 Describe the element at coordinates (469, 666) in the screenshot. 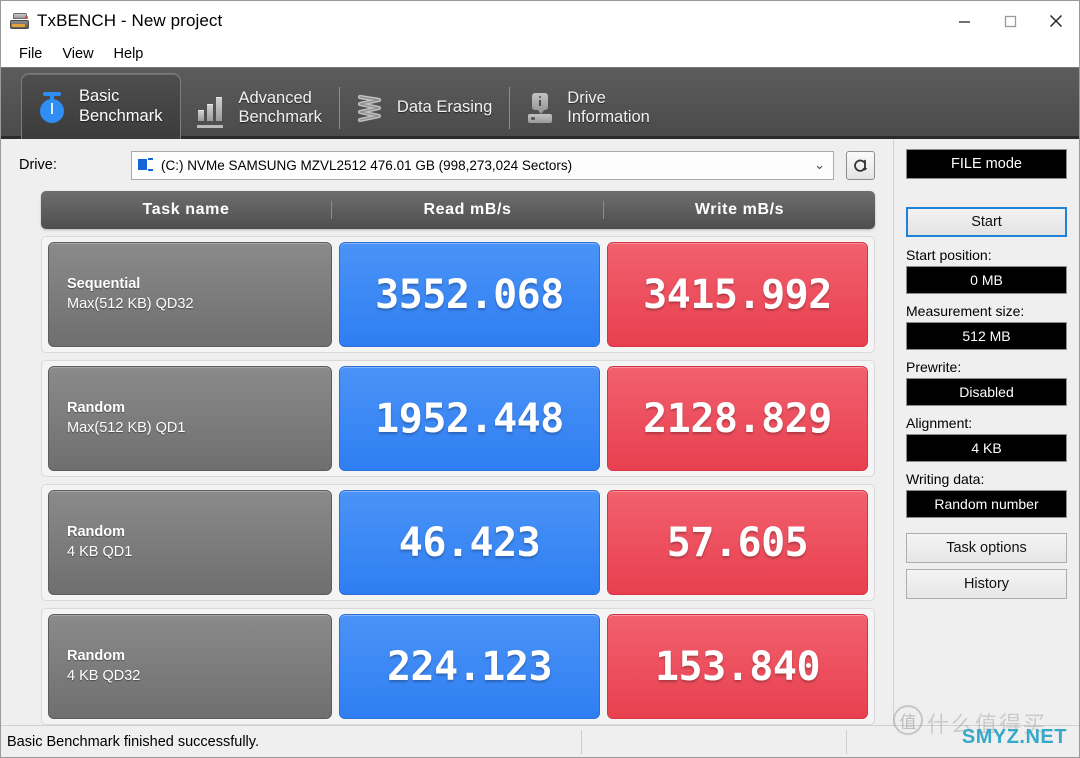

I see `read-value-cell: 224.123` at that location.